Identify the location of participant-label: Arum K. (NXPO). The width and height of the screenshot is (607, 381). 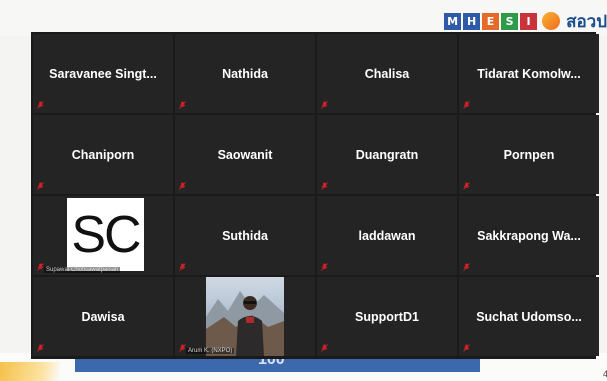
(210, 351).